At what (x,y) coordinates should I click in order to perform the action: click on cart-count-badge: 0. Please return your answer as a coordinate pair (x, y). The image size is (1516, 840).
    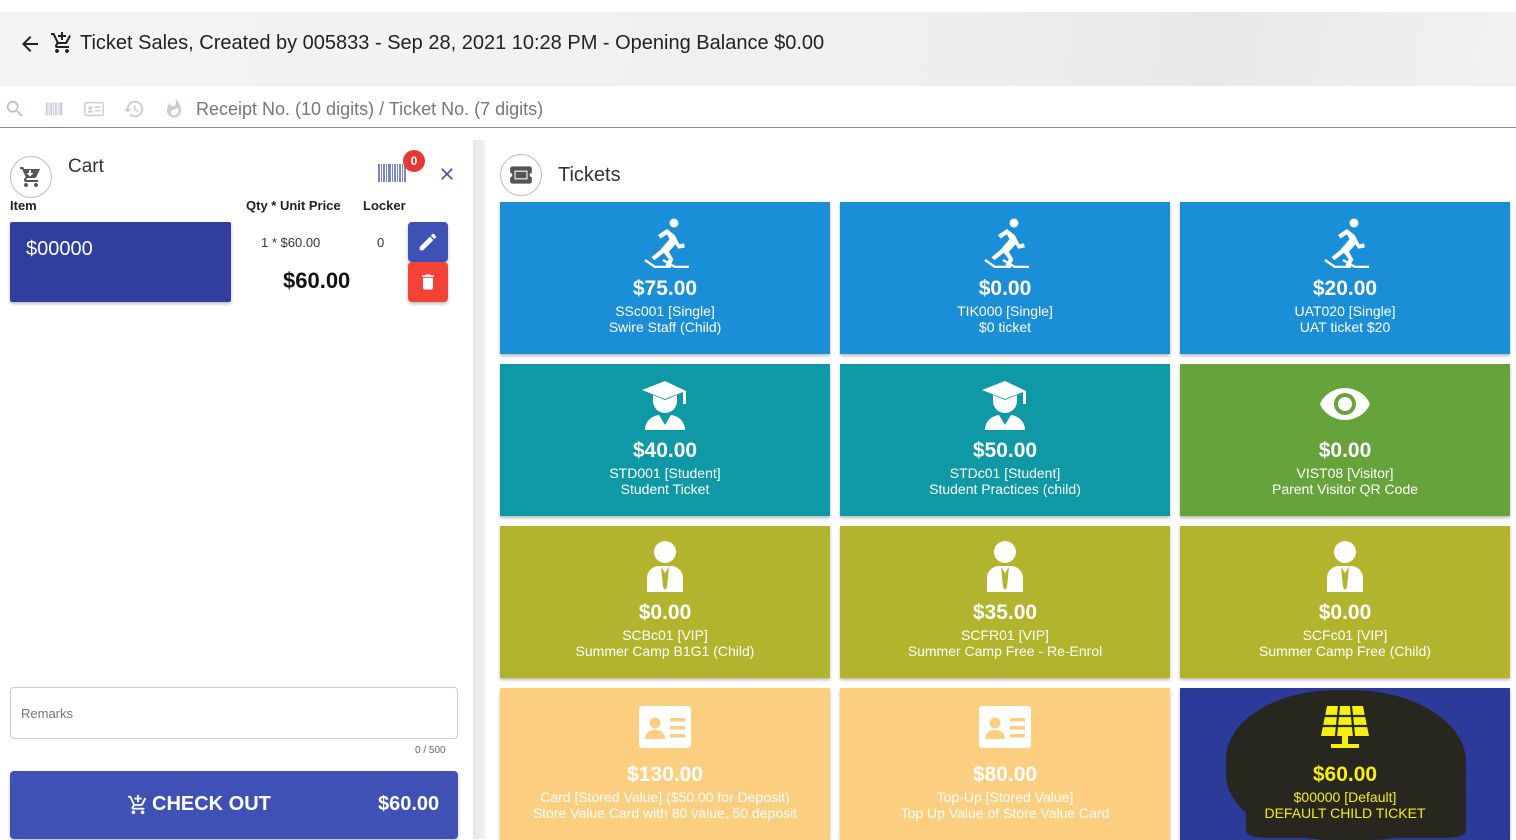
    Looking at the image, I should click on (414, 161).